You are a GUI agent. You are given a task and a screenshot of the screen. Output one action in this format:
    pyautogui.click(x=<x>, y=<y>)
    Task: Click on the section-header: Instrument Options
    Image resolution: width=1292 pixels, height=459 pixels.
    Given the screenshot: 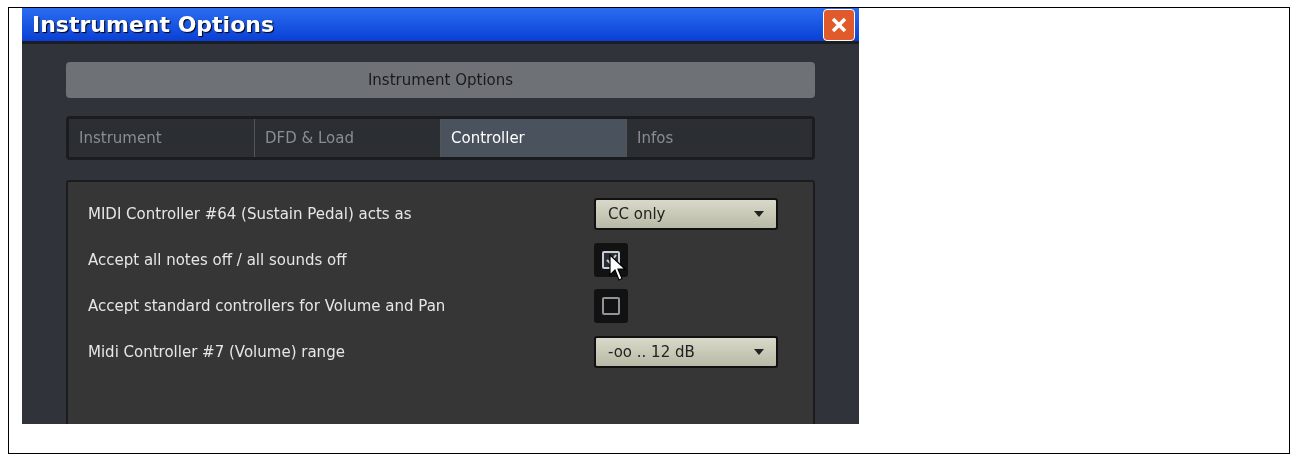 What is the action you would take?
    pyautogui.click(x=440, y=80)
    